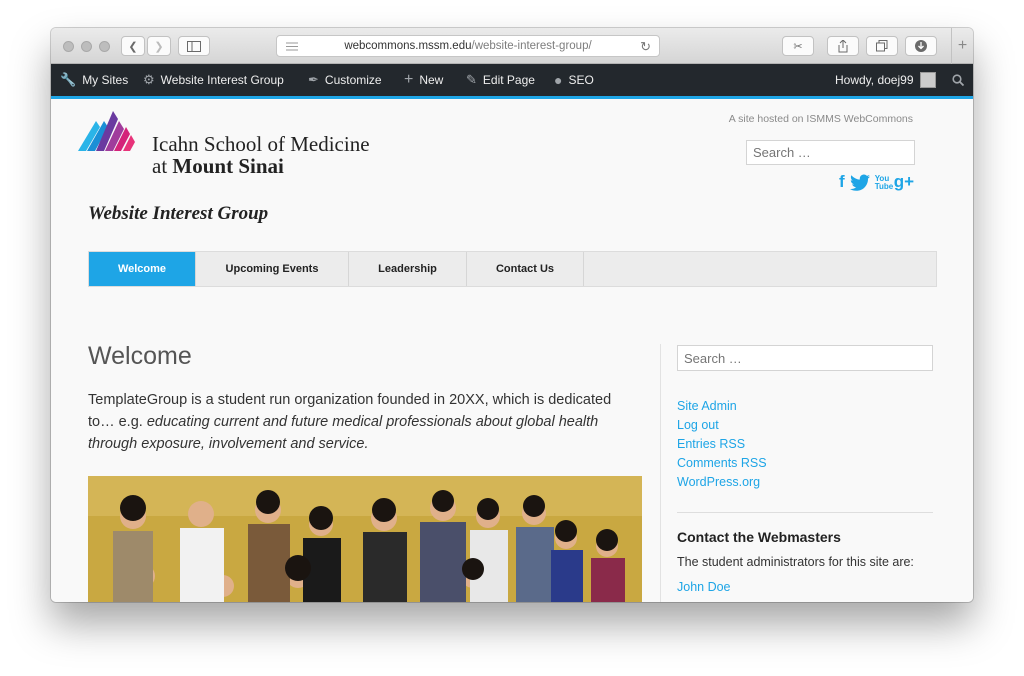 The image size is (1024, 676). I want to click on sidebar-toggle-button, so click(194, 46).